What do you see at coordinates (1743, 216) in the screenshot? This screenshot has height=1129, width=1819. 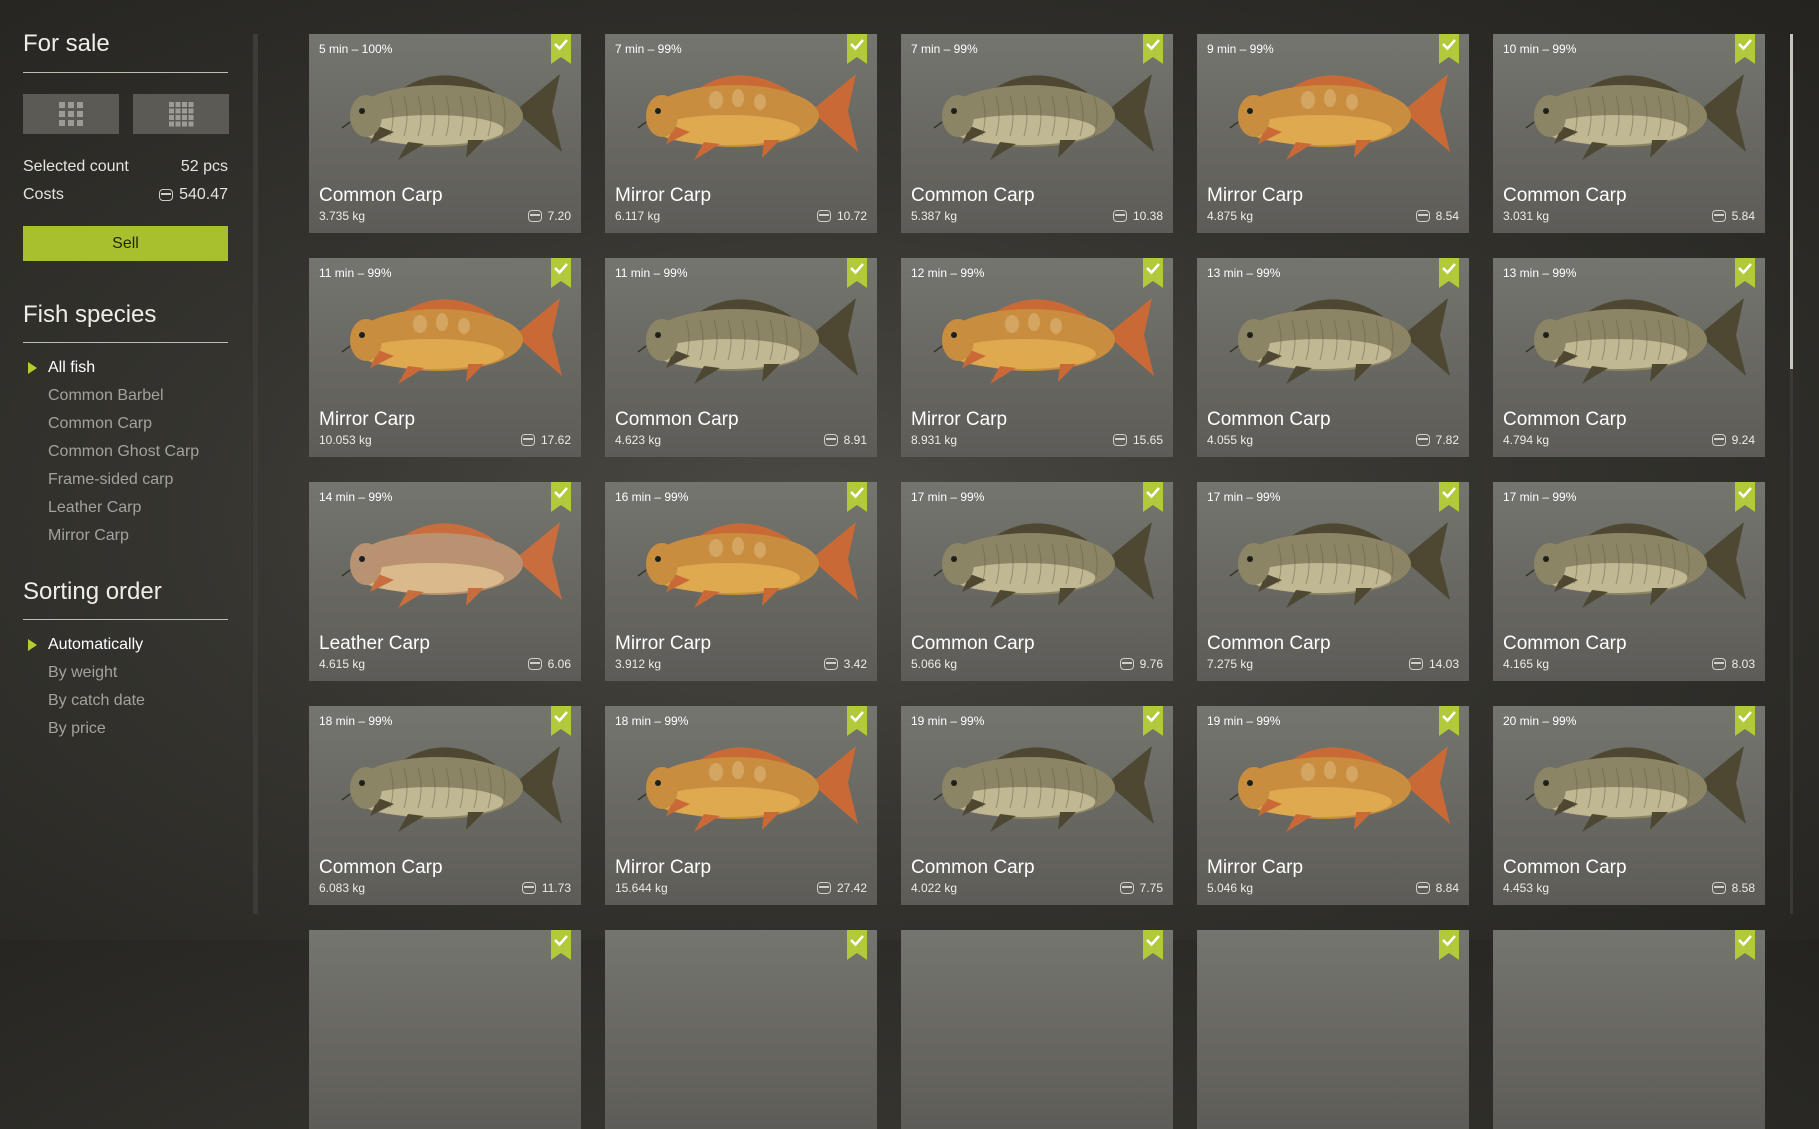 I see `price-value: 5.84` at bounding box center [1743, 216].